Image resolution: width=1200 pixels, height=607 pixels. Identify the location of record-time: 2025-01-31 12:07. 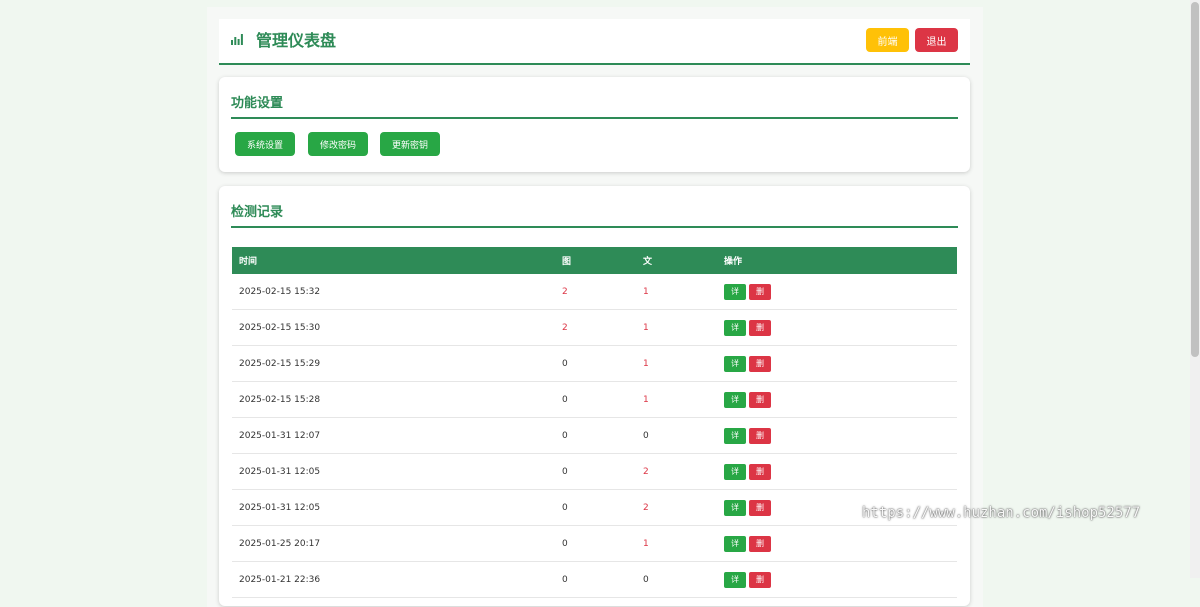
(393, 435).